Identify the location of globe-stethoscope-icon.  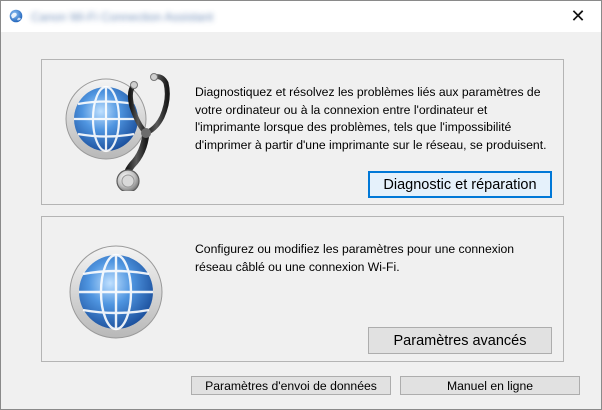
(117, 132).